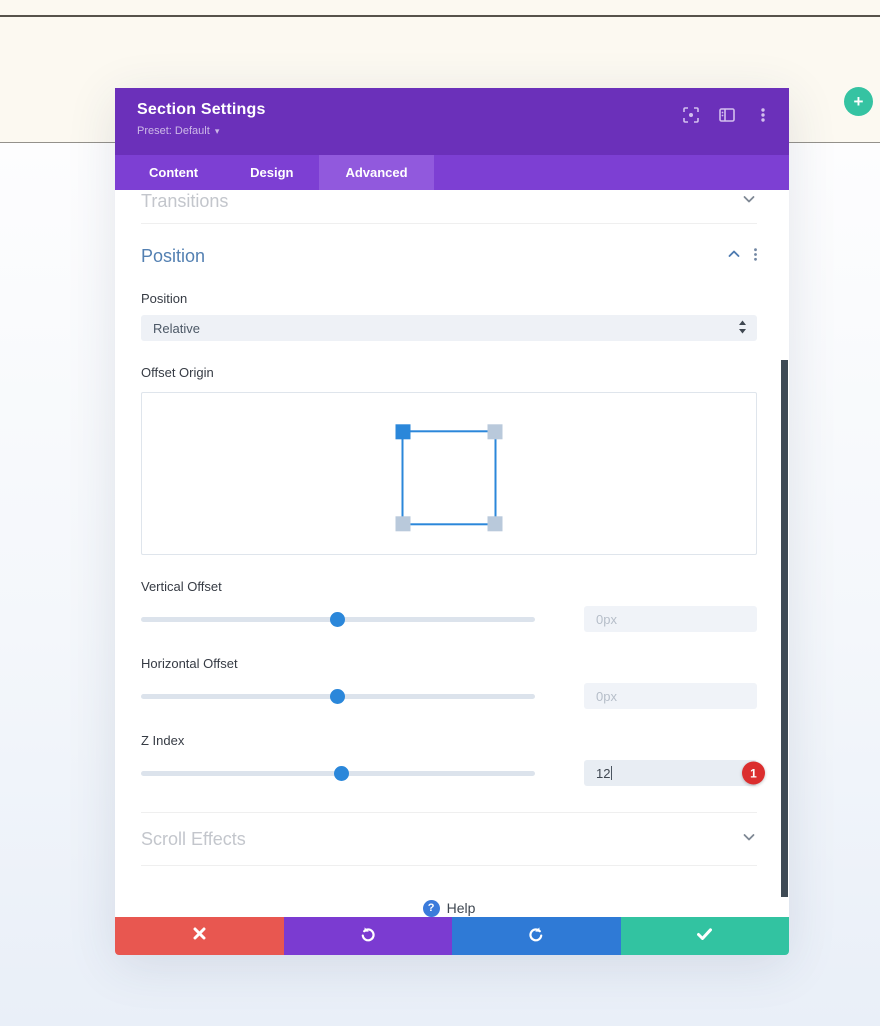 Image resolution: width=880 pixels, height=1026 pixels. Describe the element at coordinates (403, 431) in the screenshot. I see `origin-handle-top-left` at that location.